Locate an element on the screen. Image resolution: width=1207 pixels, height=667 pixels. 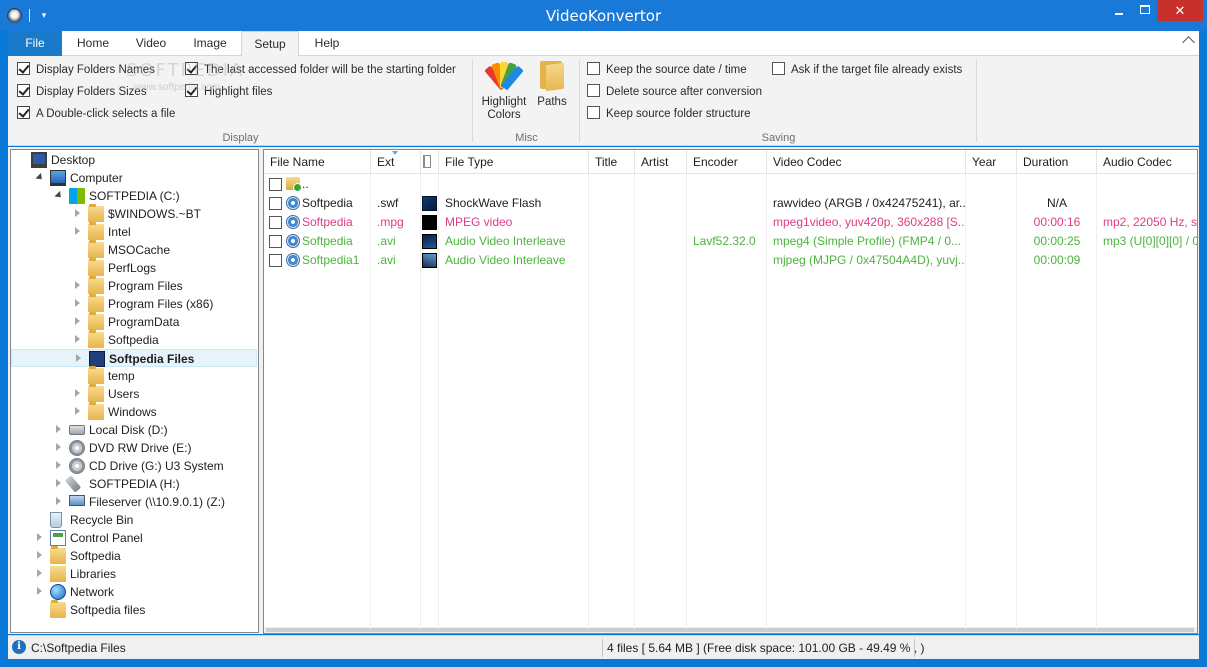
media-file-icon is located at coordinates (293, 203).